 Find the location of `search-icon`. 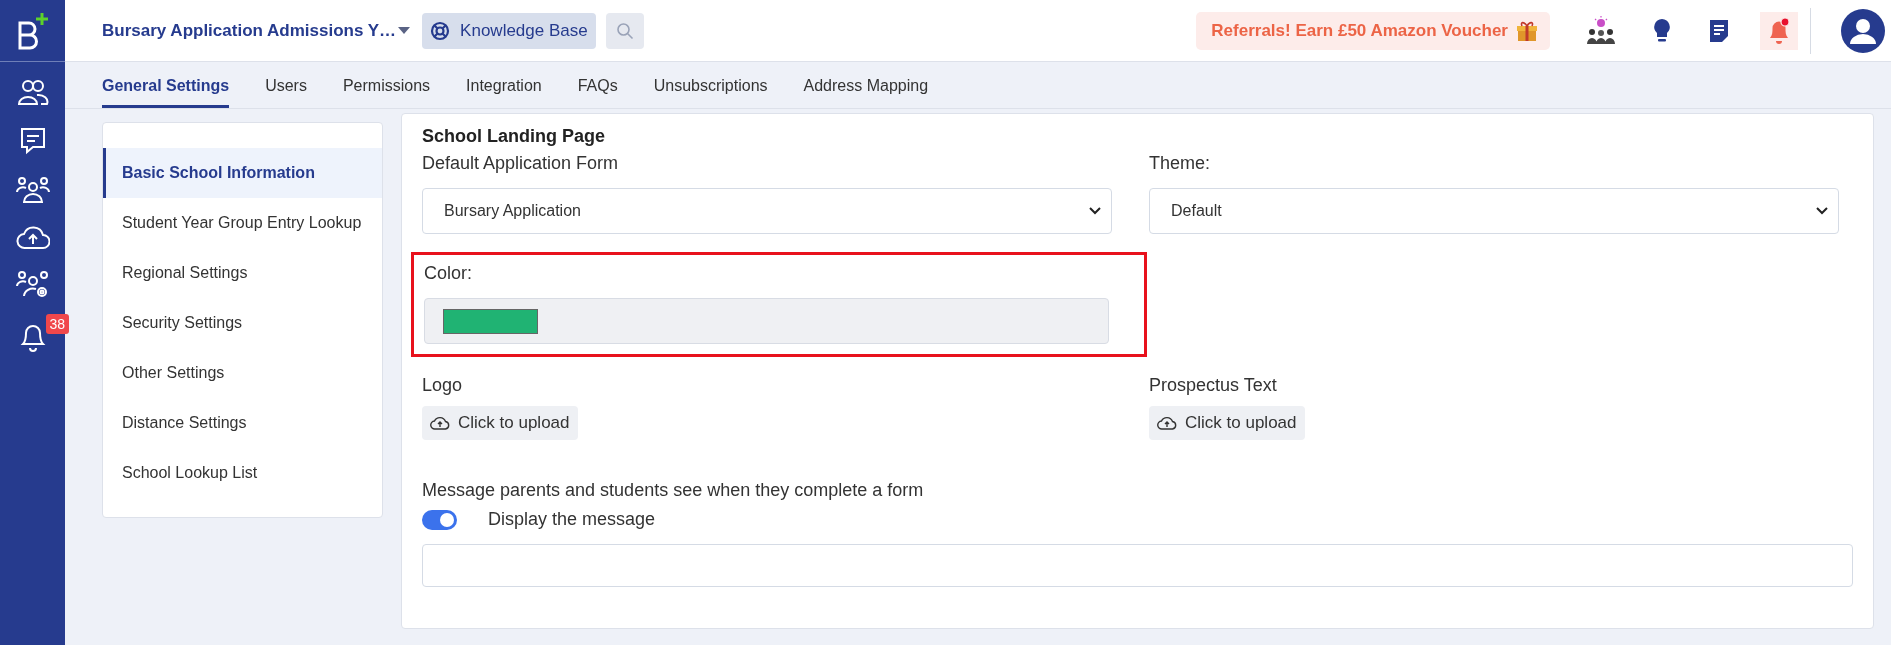

search-icon is located at coordinates (624, 30).